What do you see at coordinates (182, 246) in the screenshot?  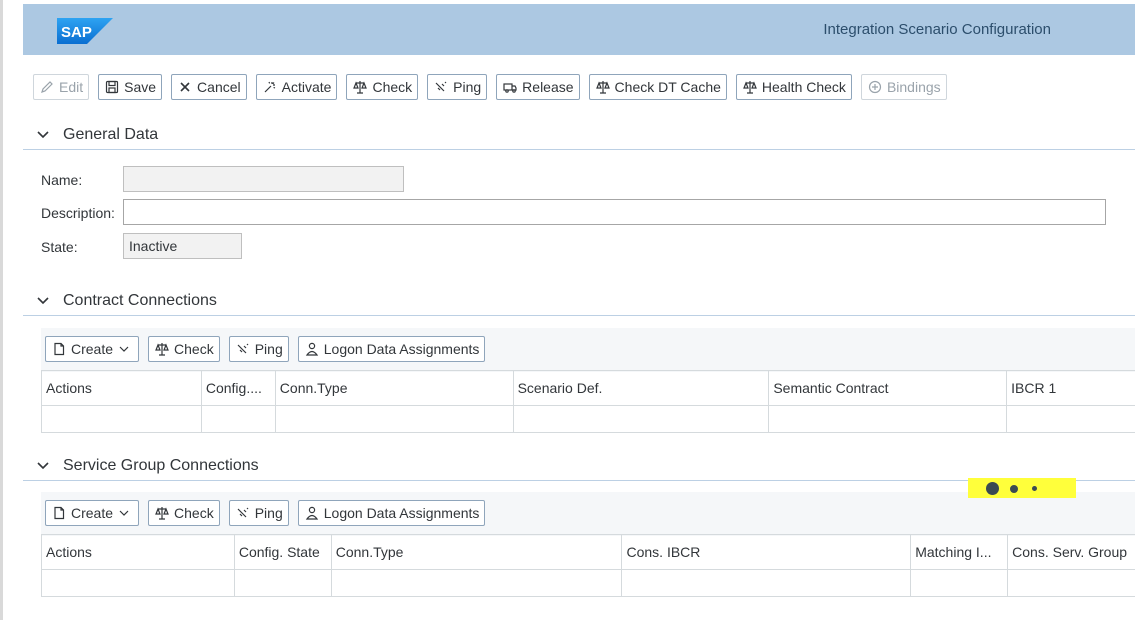 I see `state-field: Inactive` at bounding box center [182, 246].